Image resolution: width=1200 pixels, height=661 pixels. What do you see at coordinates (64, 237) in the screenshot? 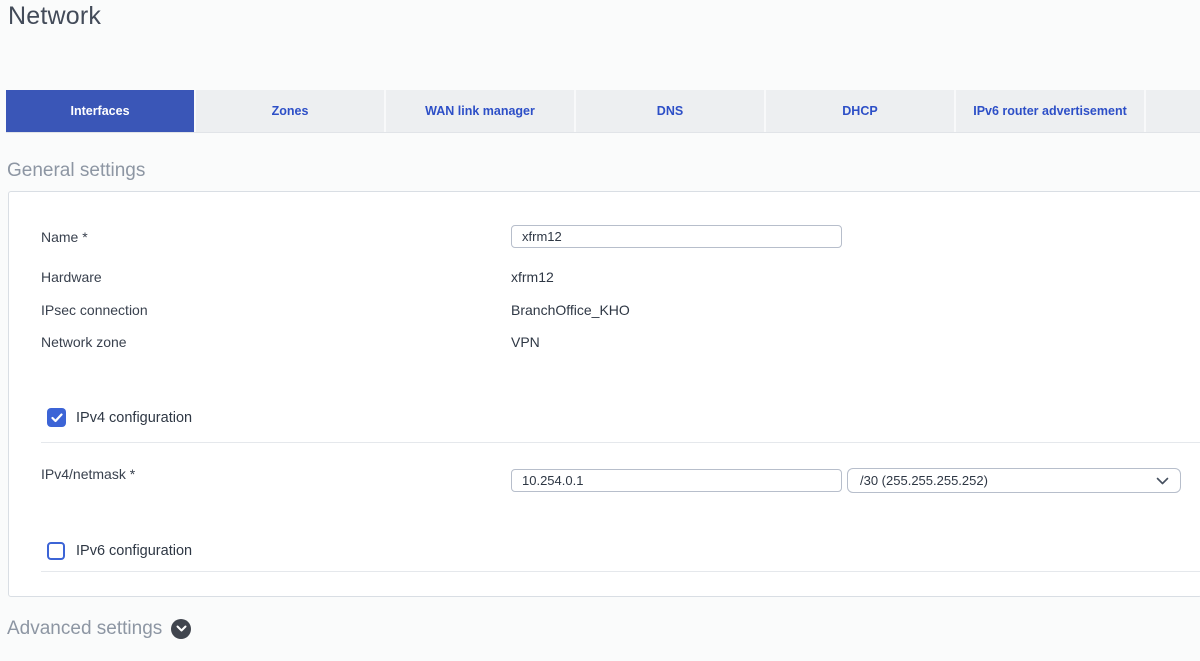
I see `name-label: Name *` at bounding box center [64, 237].